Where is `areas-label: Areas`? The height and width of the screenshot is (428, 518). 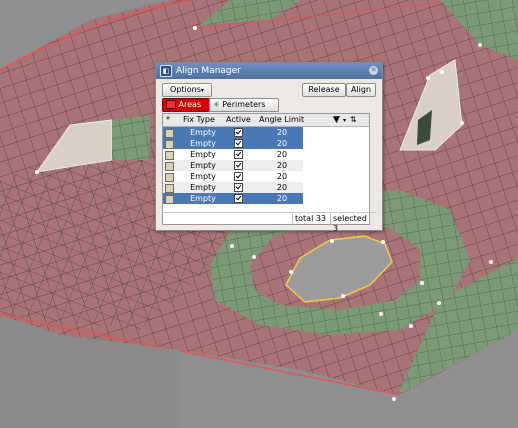 areas-label: Areas is located at coordinates (190, 104).